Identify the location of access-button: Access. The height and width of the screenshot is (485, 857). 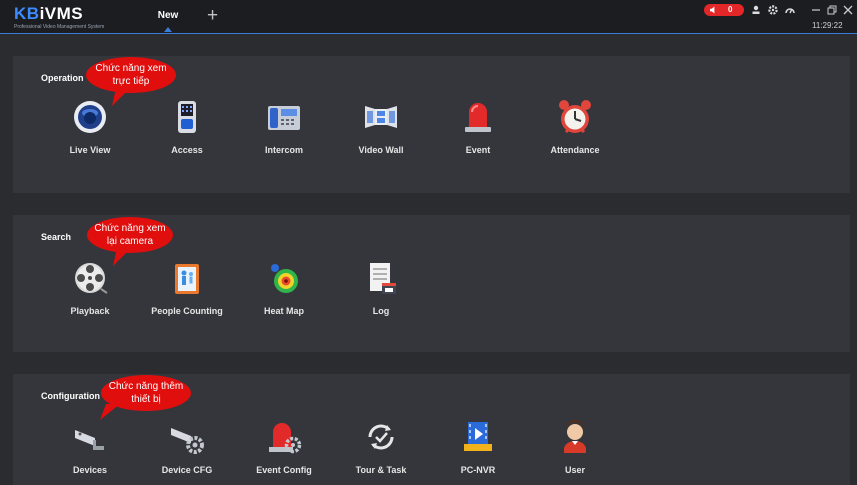
(187, 126).